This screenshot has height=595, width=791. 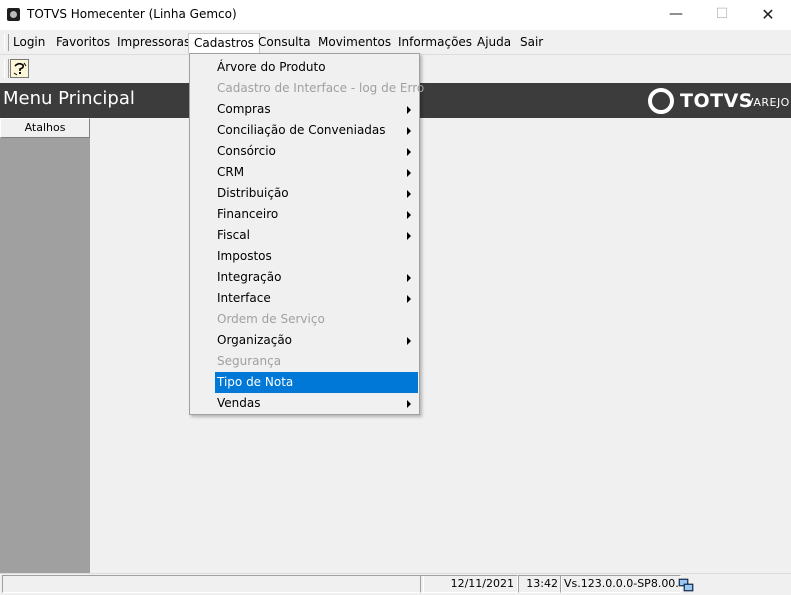 What do you see at coordinates (722, 15) in the screenshot?
I see `maximize-button: ☐` at bounding box center [722, 15].